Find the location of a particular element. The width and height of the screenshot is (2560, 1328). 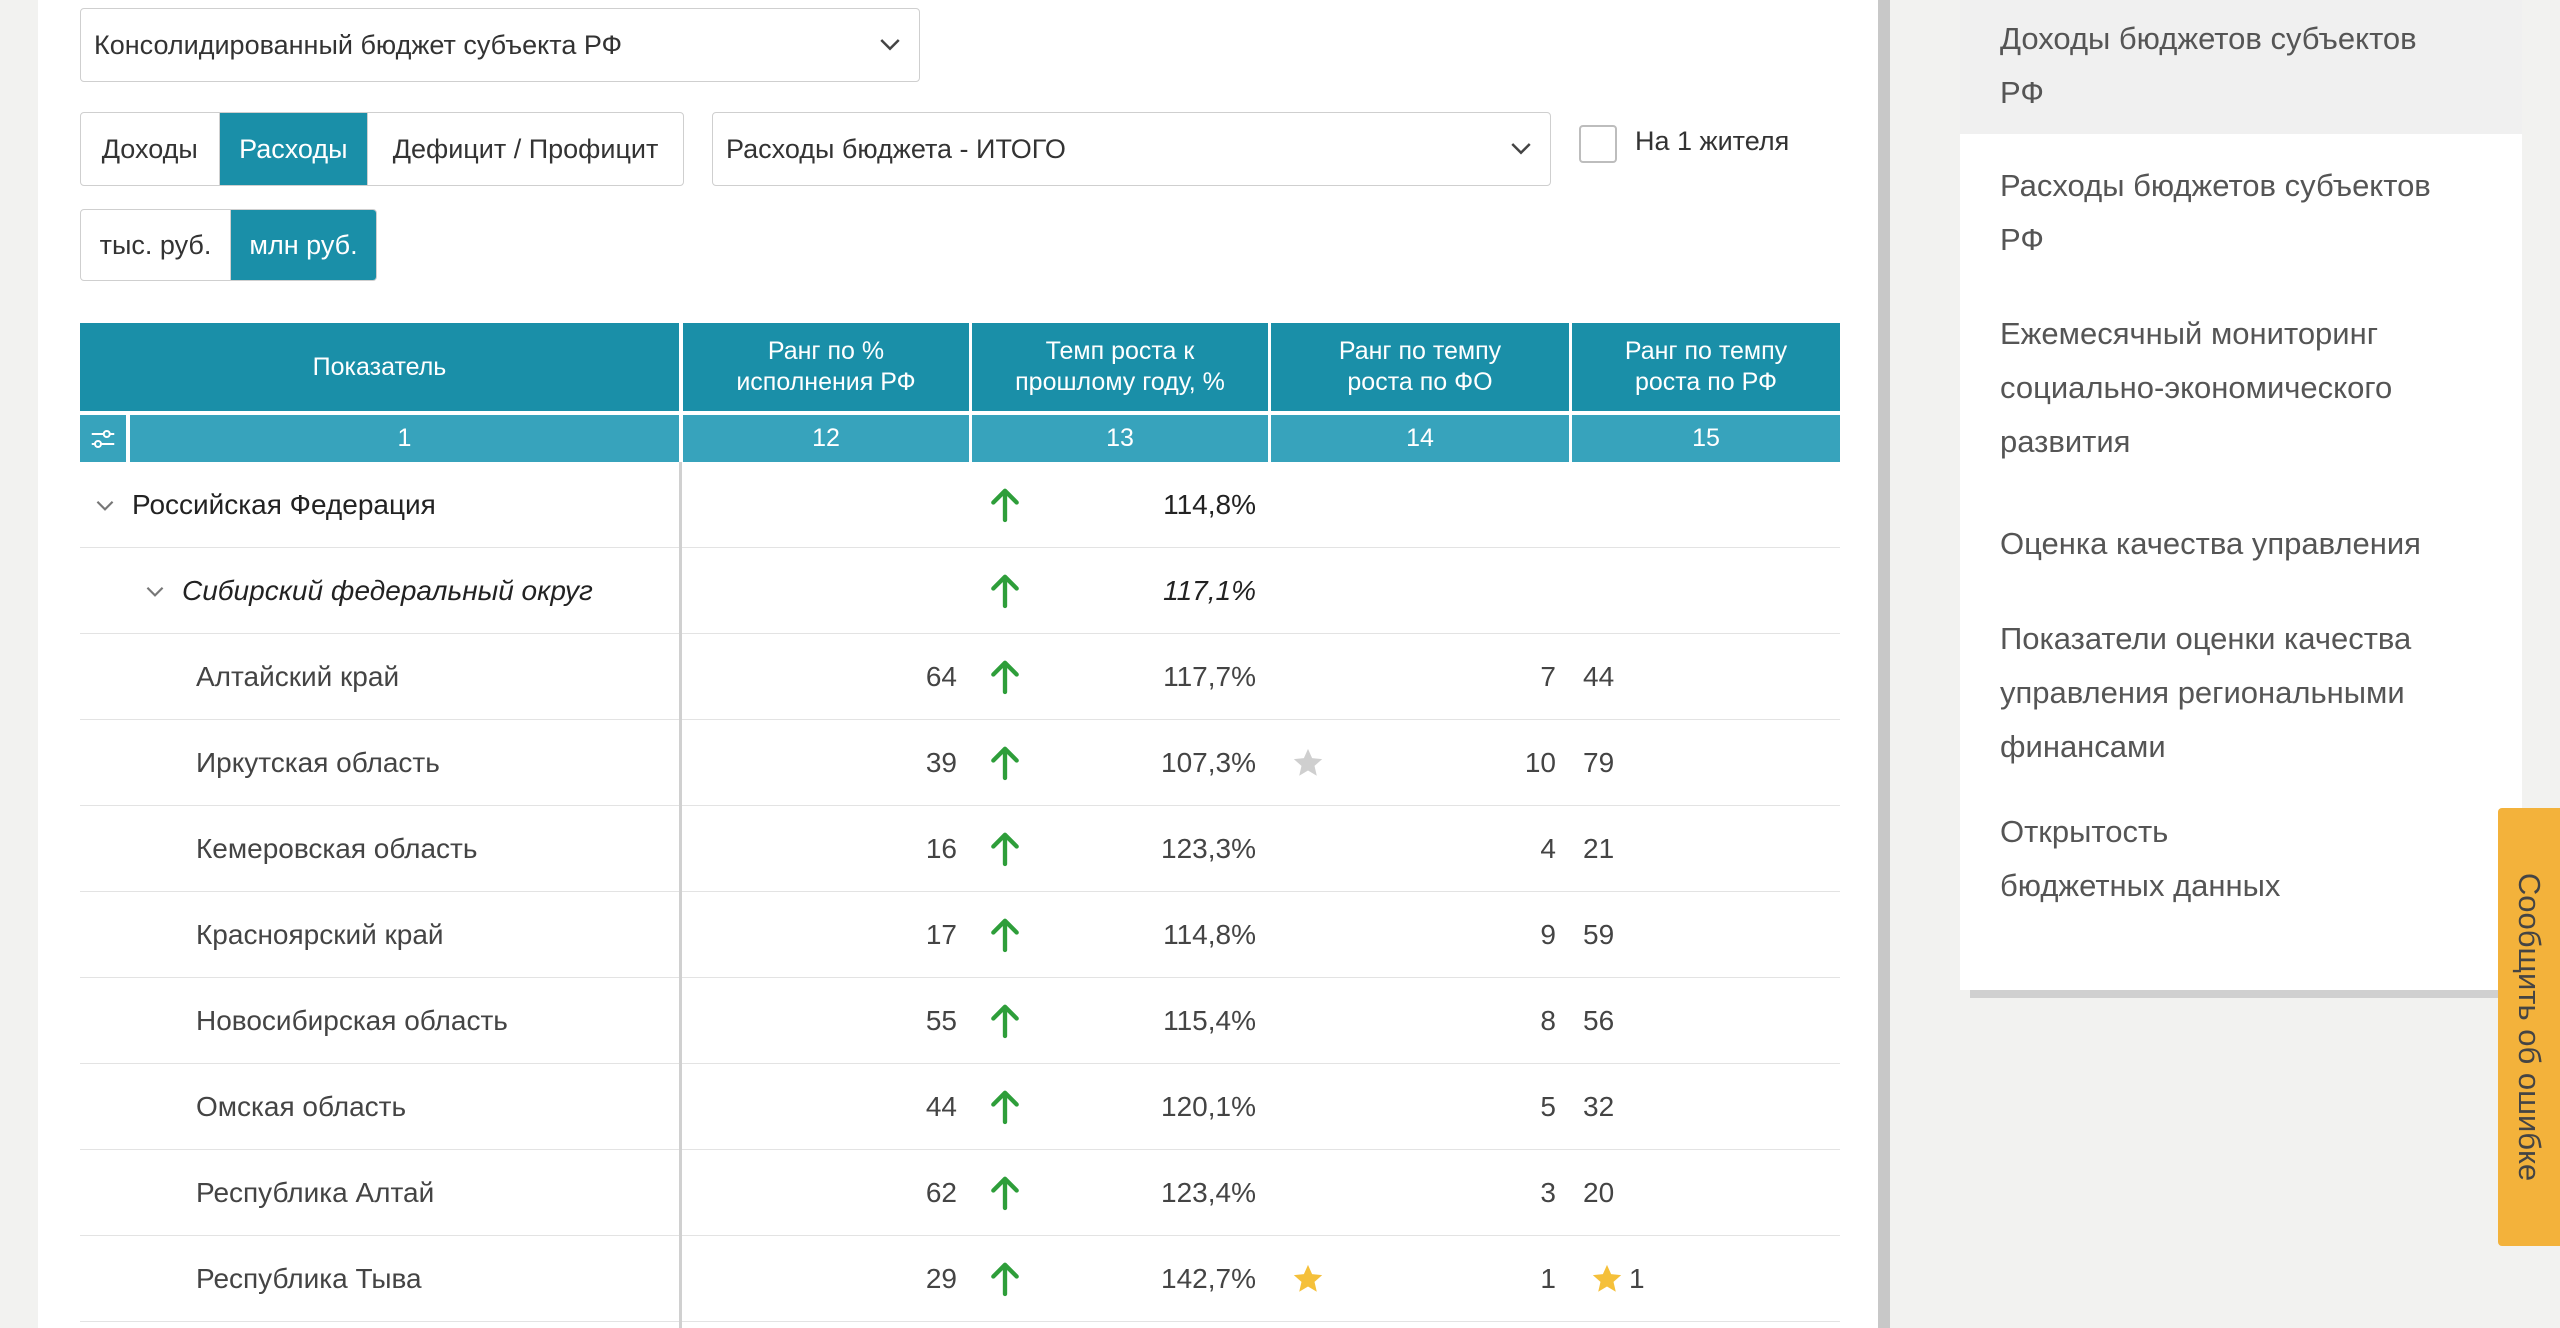

tab-deficit: Дефицит / Профицит is located at coordinates (525, 149).